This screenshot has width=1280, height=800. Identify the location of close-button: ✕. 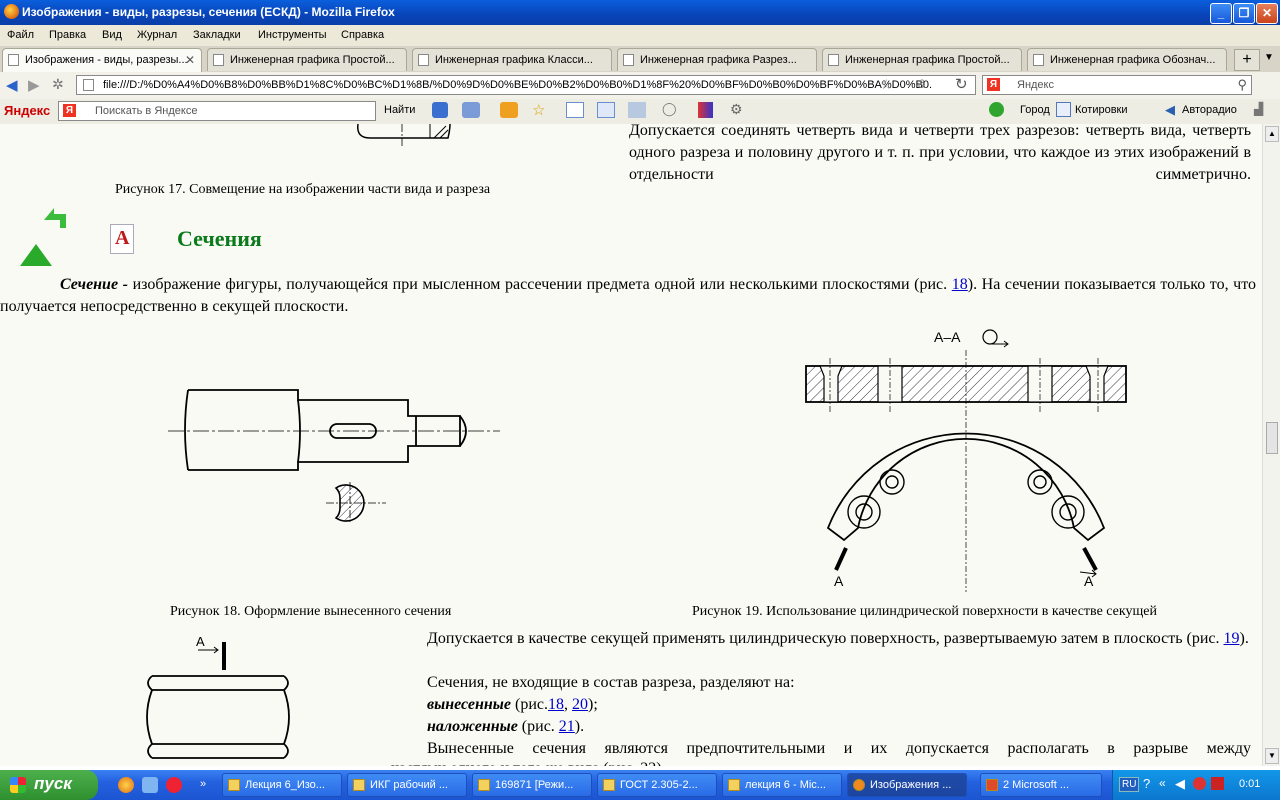
(1267, 13).